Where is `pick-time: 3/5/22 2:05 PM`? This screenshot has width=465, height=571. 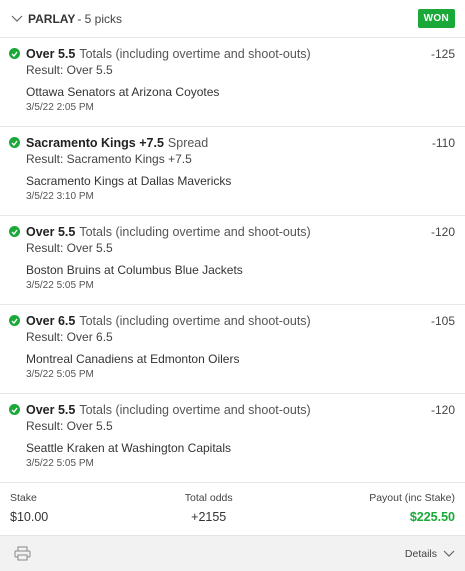 pick-time: 3/5/22 2:05 PM is located at coordinates (60, 107).